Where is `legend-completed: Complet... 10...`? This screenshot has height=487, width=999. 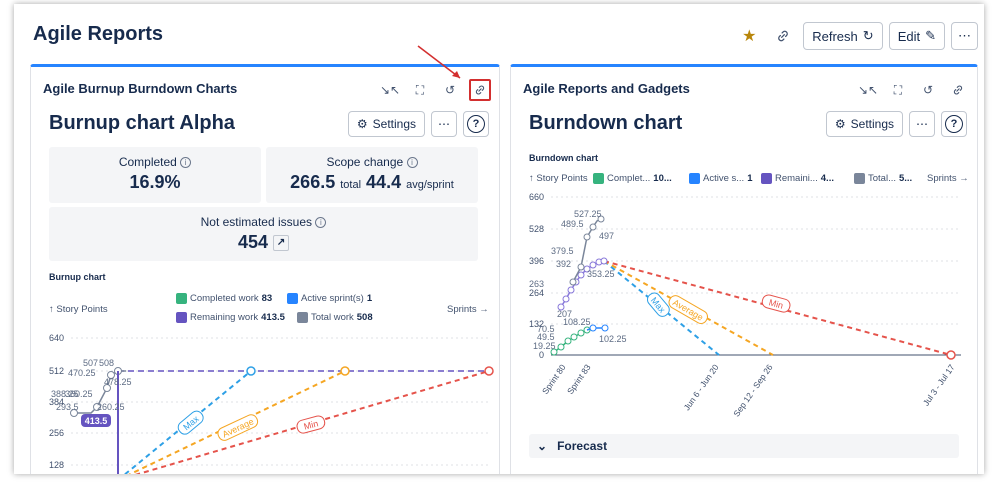 legend-completed: Complet... 10... is located at coordinates (632, 178).